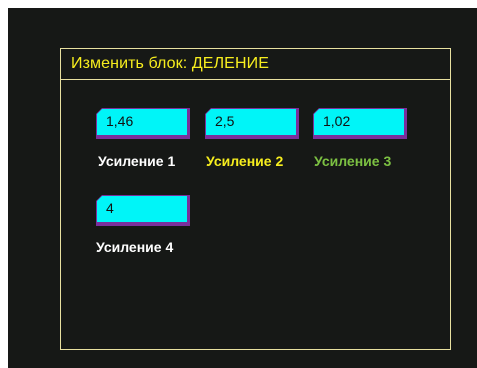 This screenshot has width=477, height=368. I want to click on gain-1-label: Усиление 1, so click(137, 161).